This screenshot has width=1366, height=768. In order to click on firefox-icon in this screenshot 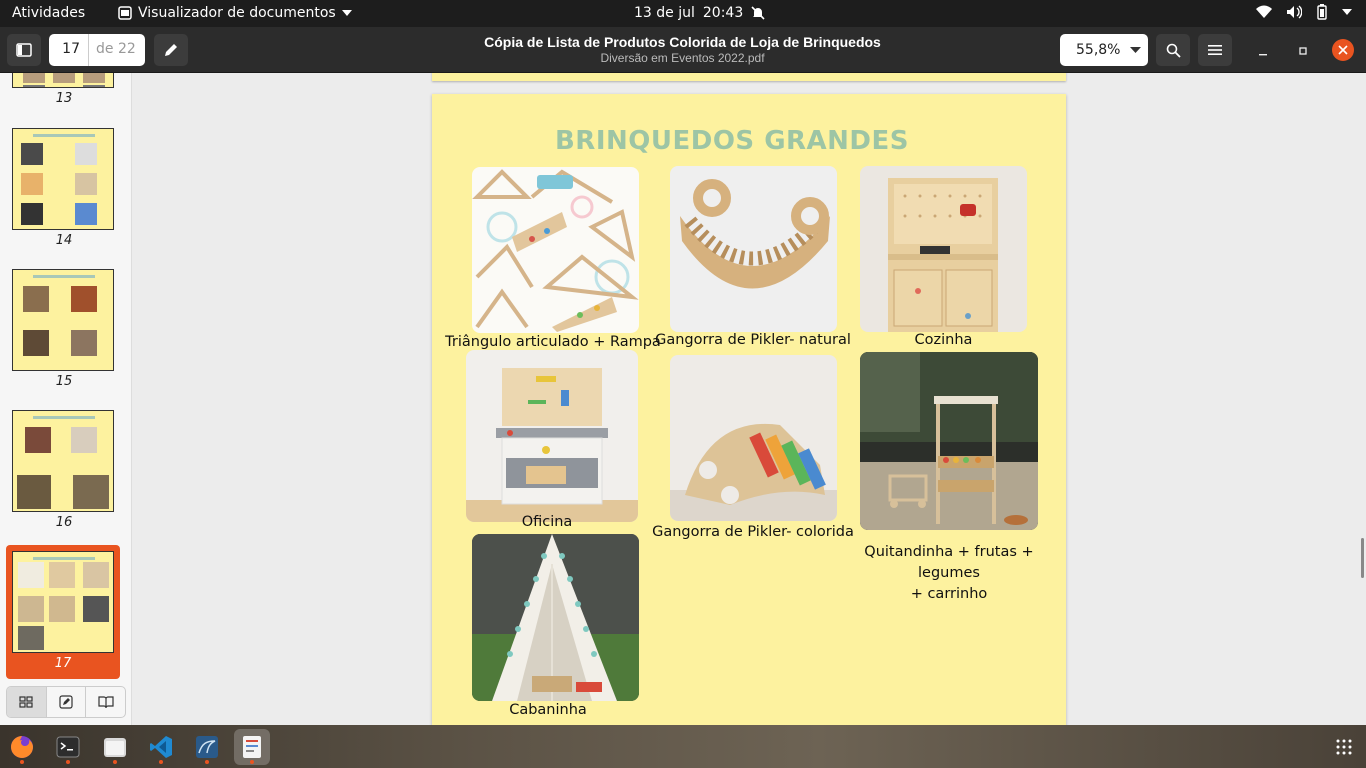, I will do `click(22, 747)`.